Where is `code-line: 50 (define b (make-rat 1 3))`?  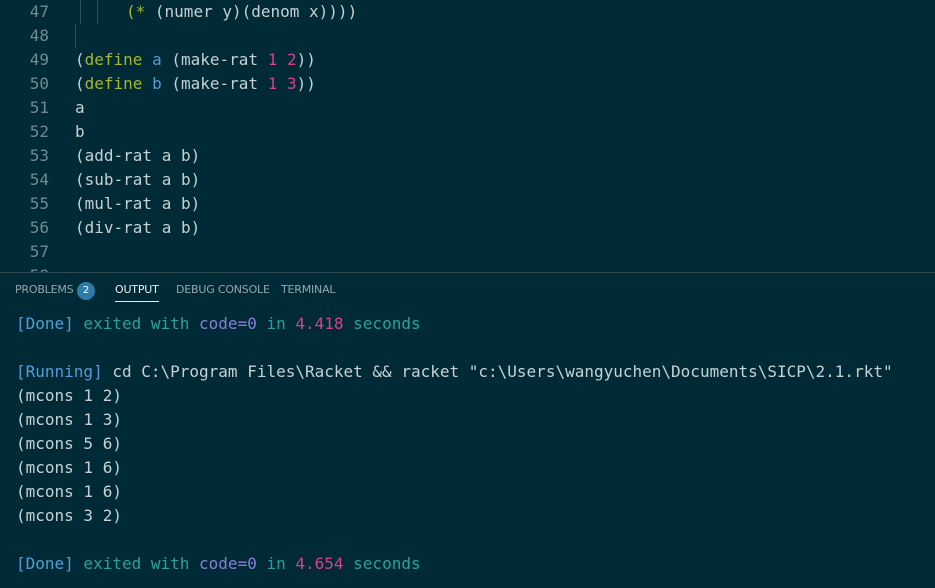 code-line: 50 (define b (make-rat 1 3)) is located at coordinates (467, 84).